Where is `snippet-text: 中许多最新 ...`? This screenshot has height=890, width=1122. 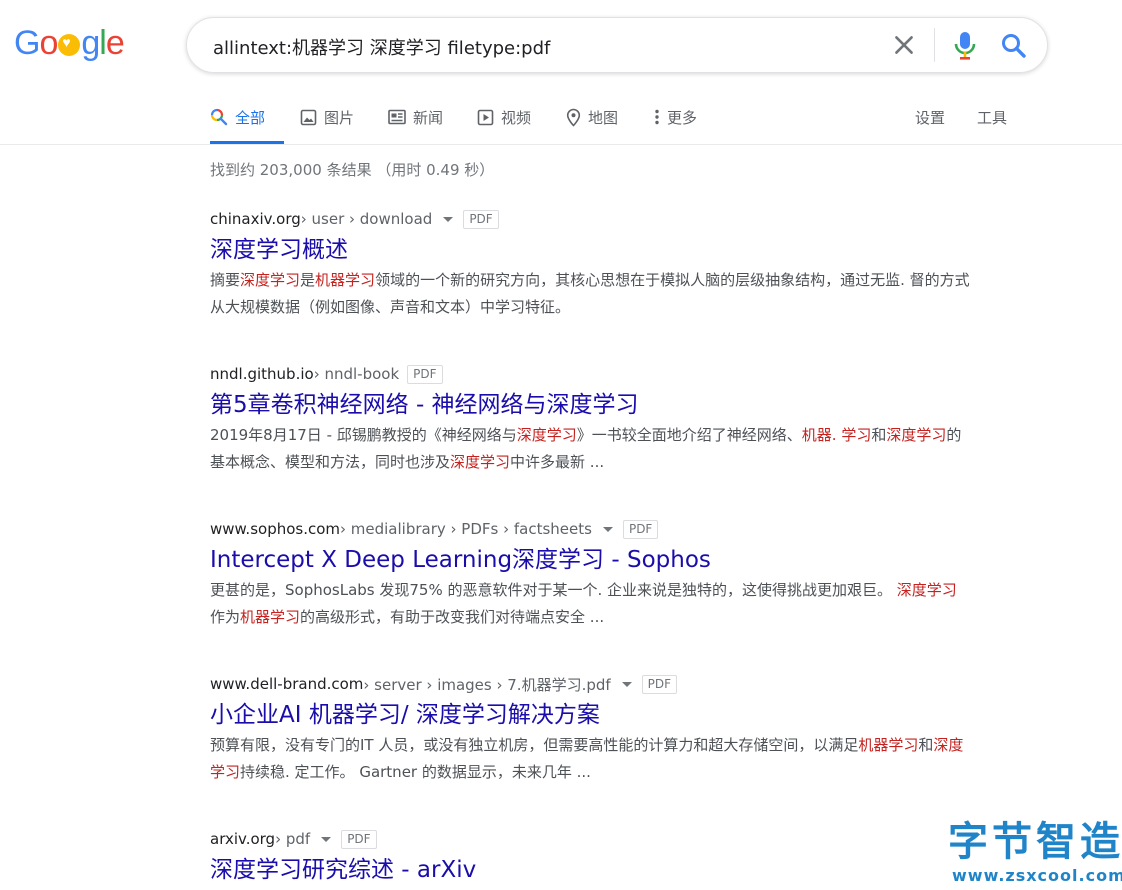
snippet-text: 中许多最新 ... is located at coordinates (557, 462).